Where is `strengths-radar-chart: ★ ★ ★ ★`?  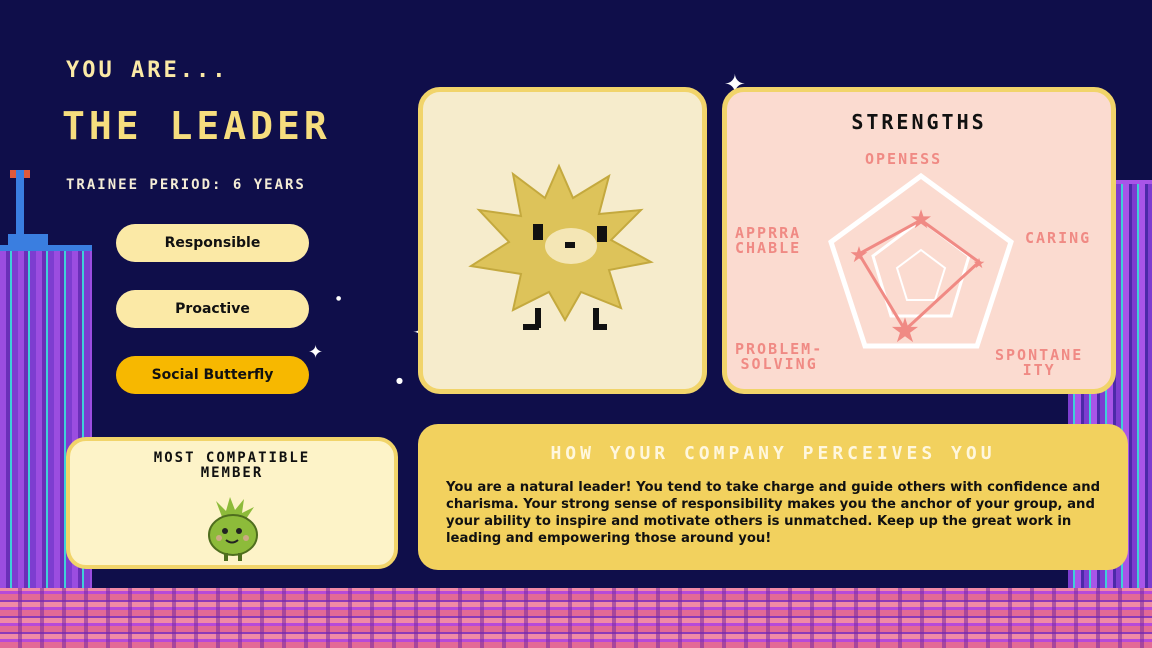
strengths-radar-chart: ★ ★ ★ ★ is located at coordinates (921, 261).